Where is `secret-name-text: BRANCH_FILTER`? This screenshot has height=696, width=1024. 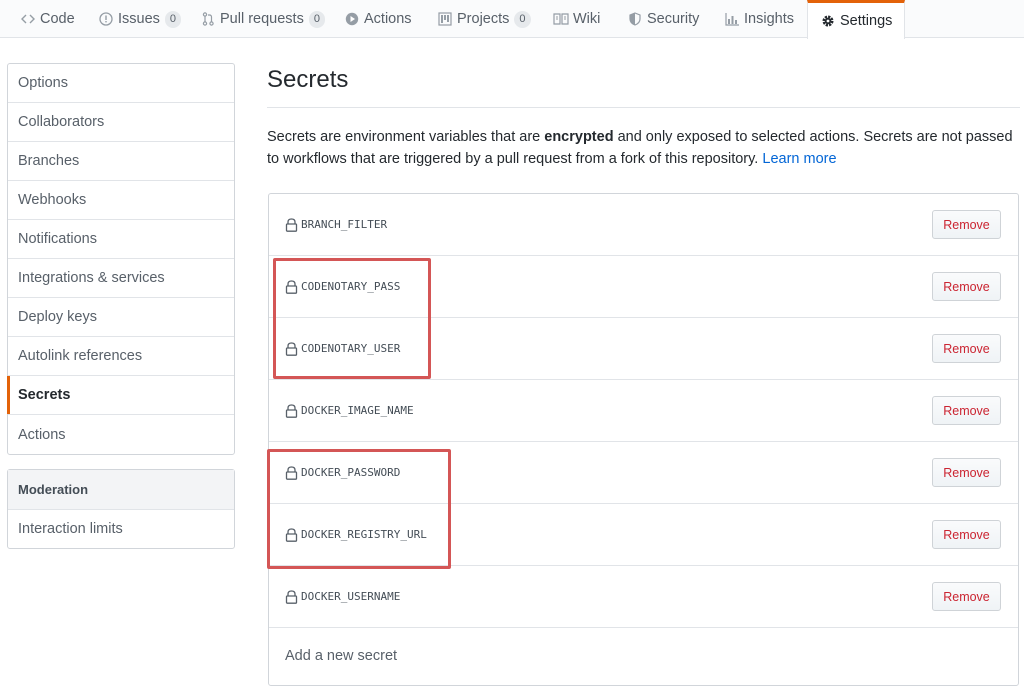
secret-name-text: BRANCH_FILTER is located at coordinates (344, 224).